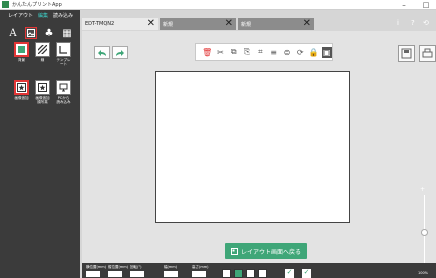 Image resolution: width=436 pixels, height=278 pixels. What do you see at coordinates (424, 232) in the screenshot?
I see `zoom-slider-handle` at bounding box center [424, 232].